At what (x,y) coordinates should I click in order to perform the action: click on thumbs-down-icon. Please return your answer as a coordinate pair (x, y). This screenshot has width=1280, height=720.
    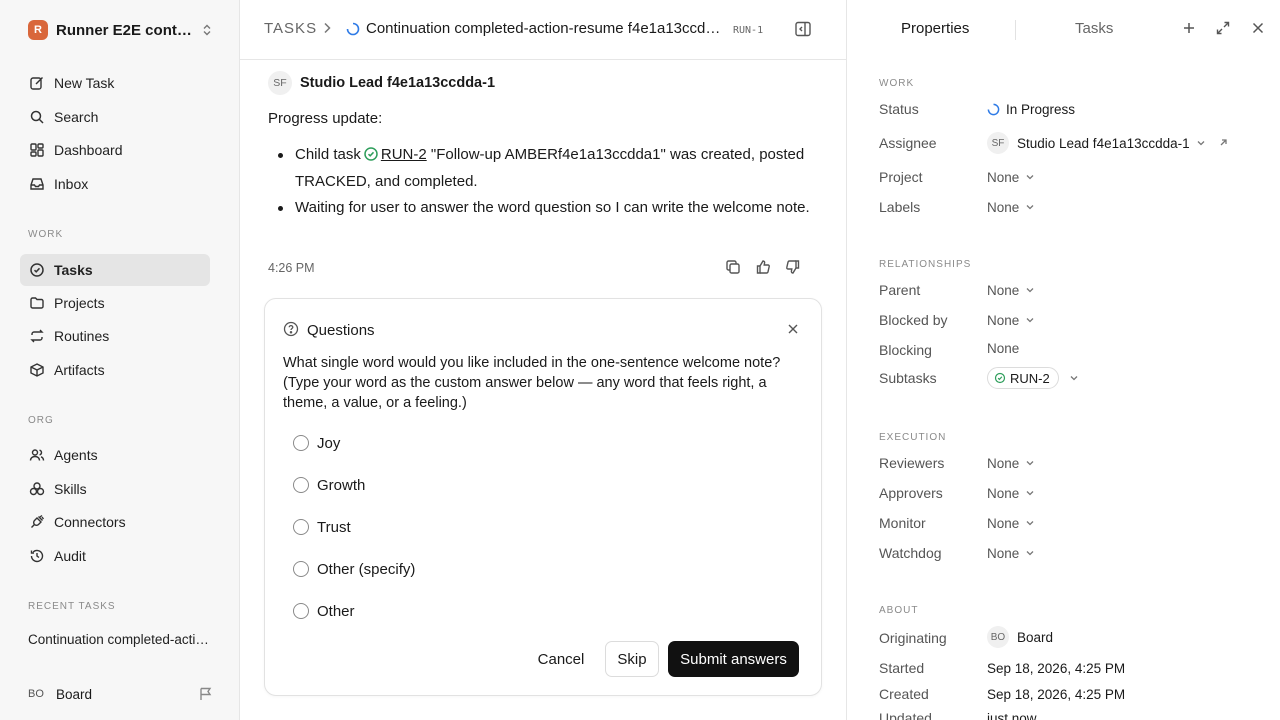
    Looking at the image, I should click on (793, 267).